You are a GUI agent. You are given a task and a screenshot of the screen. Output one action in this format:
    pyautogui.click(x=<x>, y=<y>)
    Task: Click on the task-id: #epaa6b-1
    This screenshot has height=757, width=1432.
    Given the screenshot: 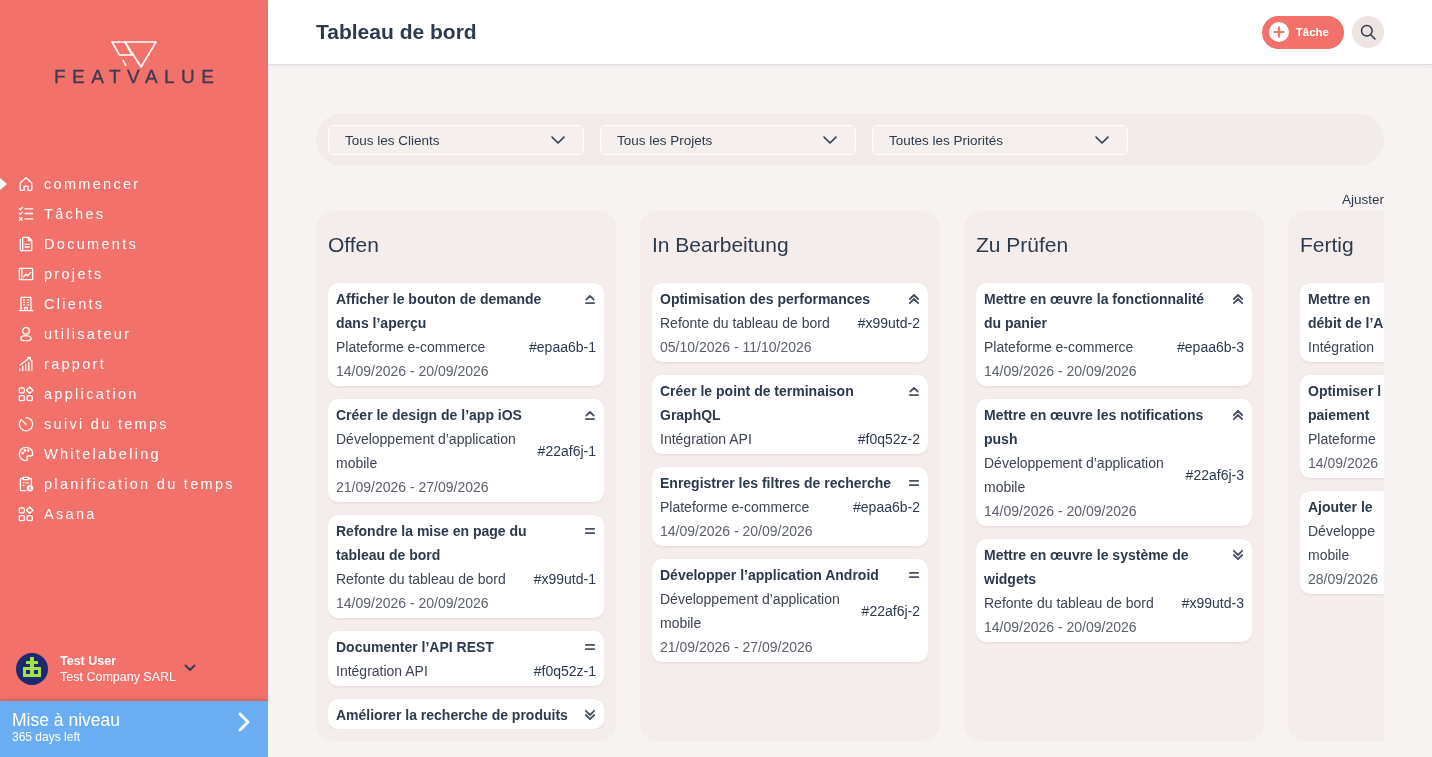 What is the action you would take?
    pyautogui.click(x=562, y=347)
    